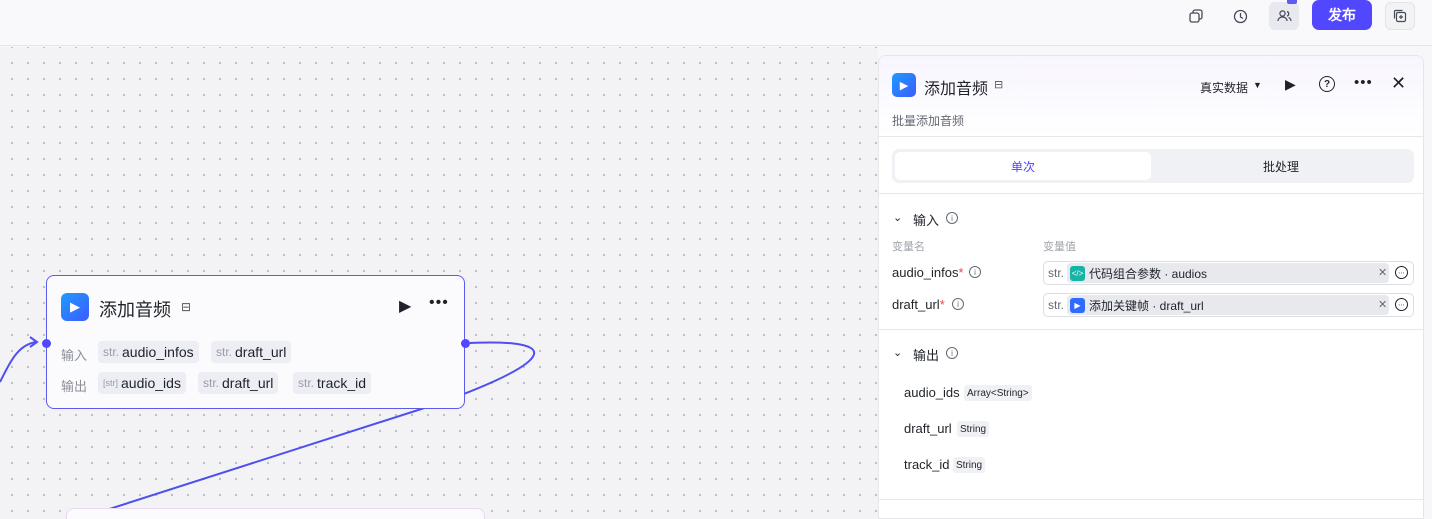  What do you see at coordinates (1398, 83) in the screenshot?
I see `close-icon: ✕` at bounding box center [1398, 83].